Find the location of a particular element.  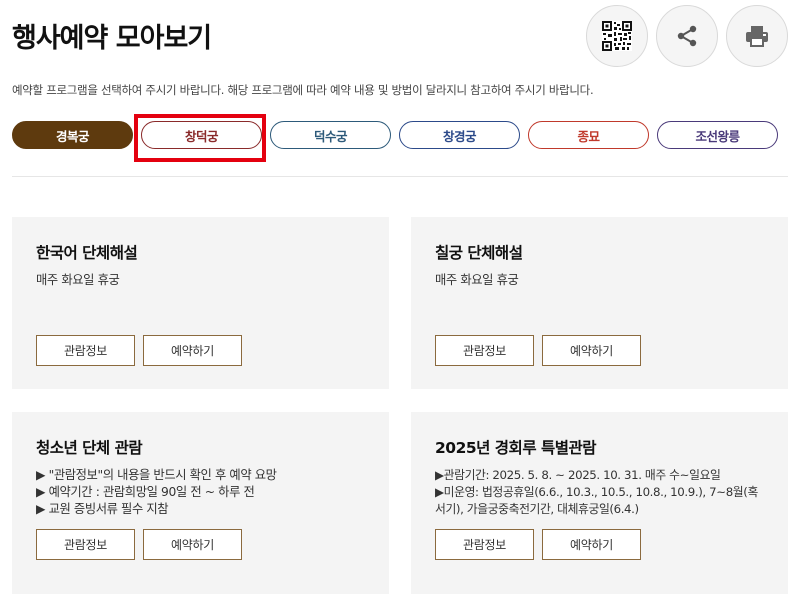

divider is located at coordinates (400, 176).